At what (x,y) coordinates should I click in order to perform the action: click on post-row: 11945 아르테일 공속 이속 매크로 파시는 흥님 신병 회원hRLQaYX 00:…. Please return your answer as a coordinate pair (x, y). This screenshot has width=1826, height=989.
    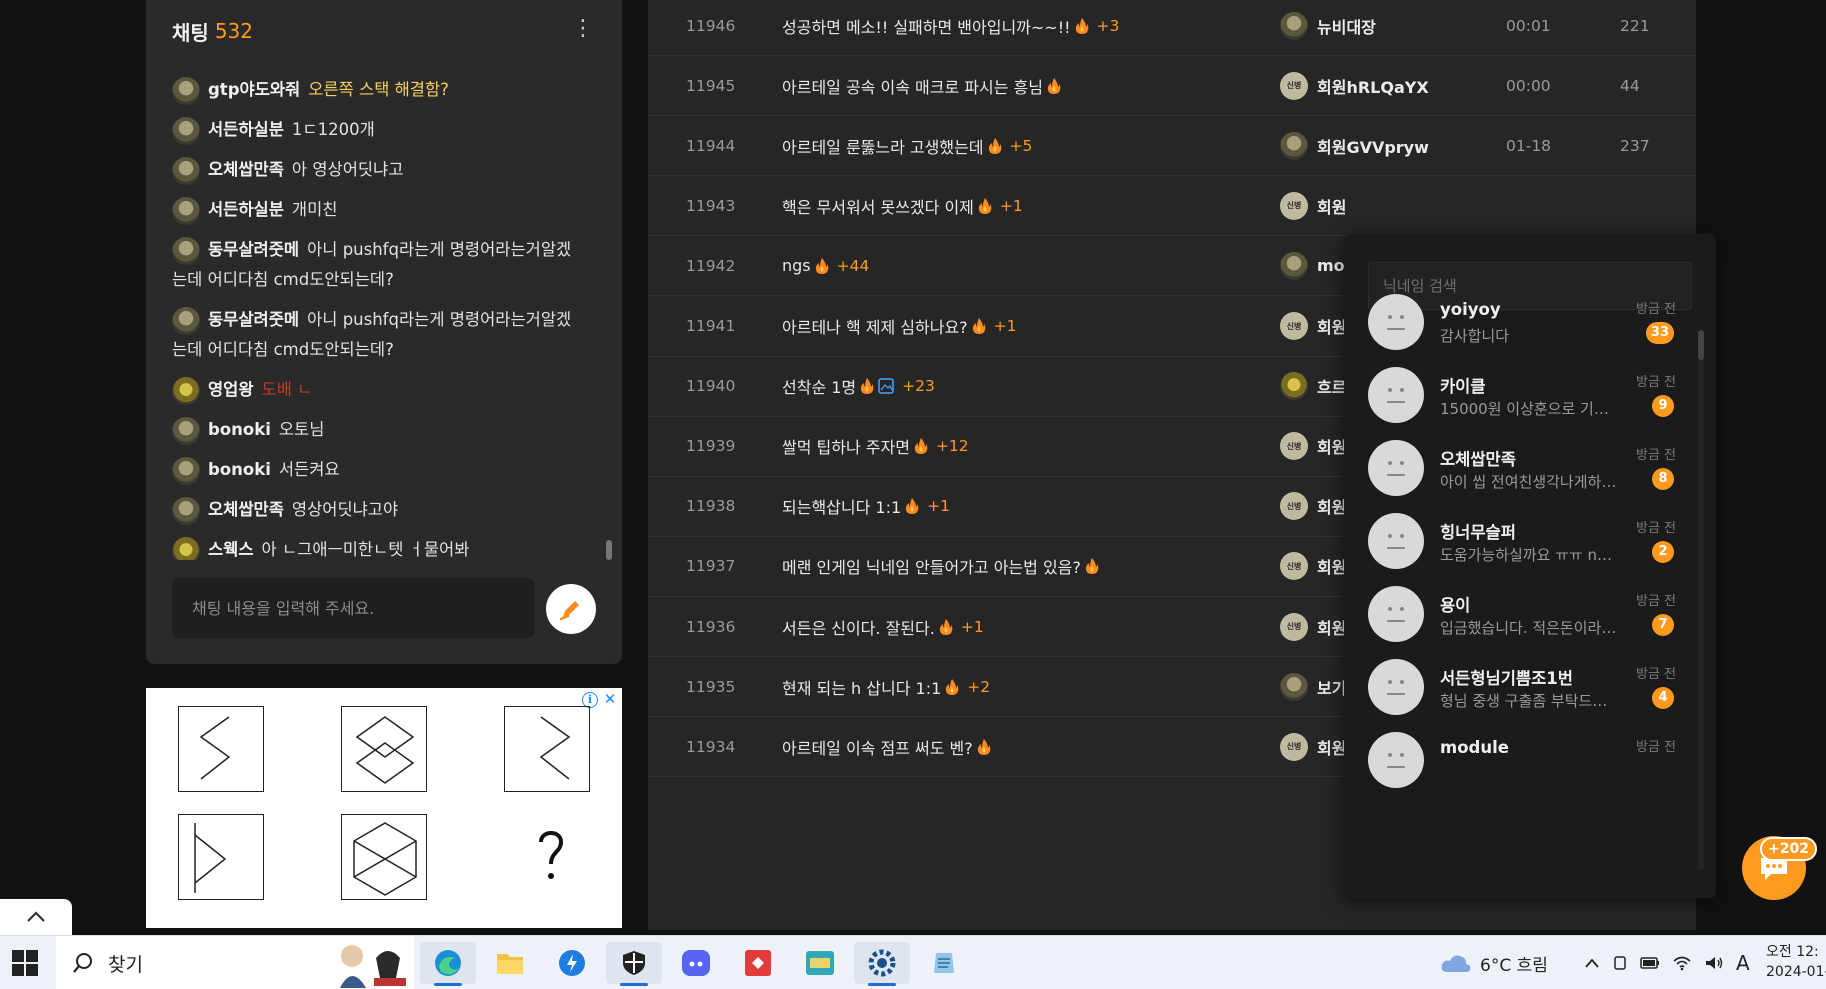
    Looking at the image, I should click on (1172, 86).